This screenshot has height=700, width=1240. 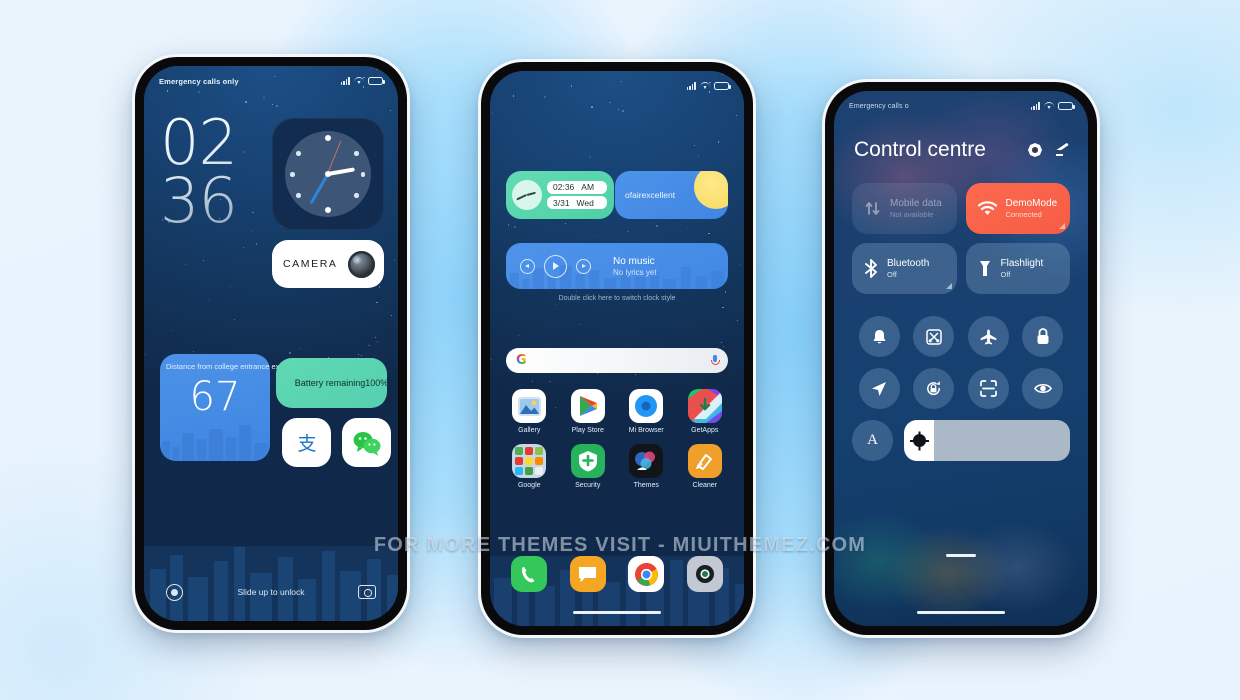 I want to click on battery-widget-text: Battery remaining100%, so click(x=341, y=383).